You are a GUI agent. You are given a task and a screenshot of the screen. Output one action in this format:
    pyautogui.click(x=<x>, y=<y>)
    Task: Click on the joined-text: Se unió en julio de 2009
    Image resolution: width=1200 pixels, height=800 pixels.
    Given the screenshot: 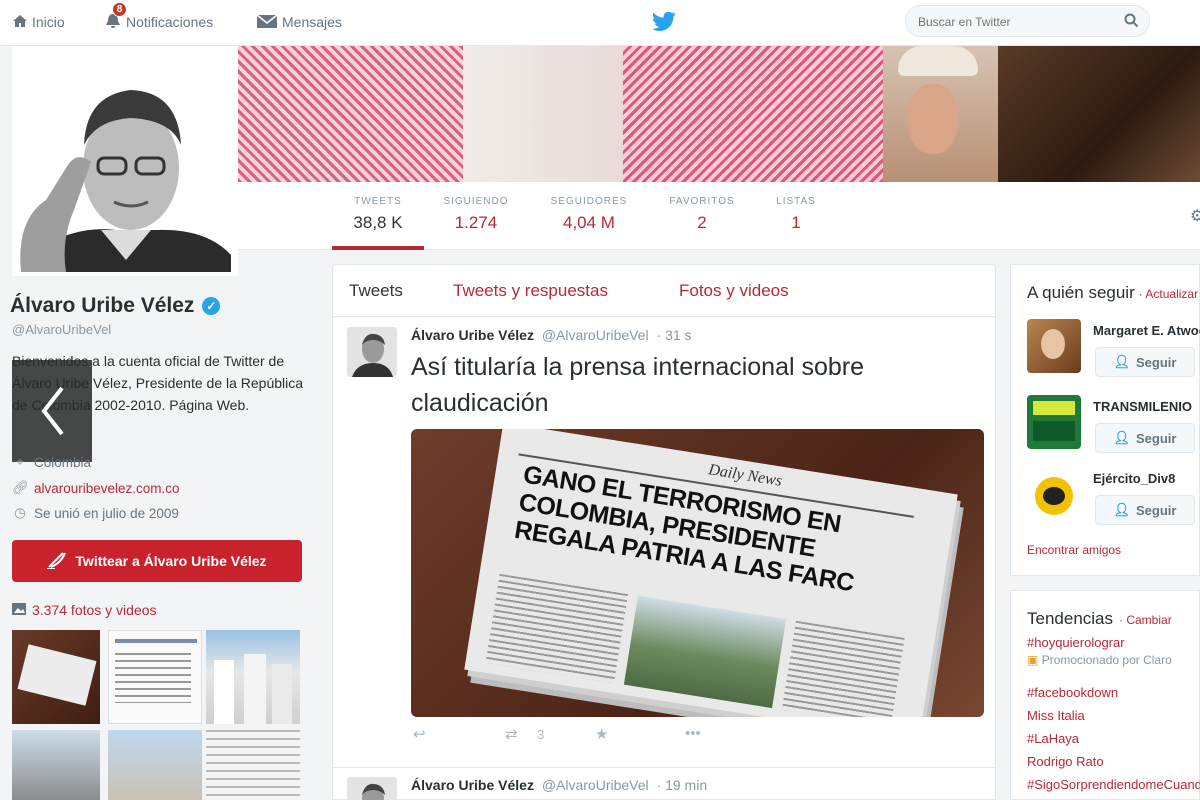 What is the action you would take?
    pyautogui.click(x=106, y=513)
    